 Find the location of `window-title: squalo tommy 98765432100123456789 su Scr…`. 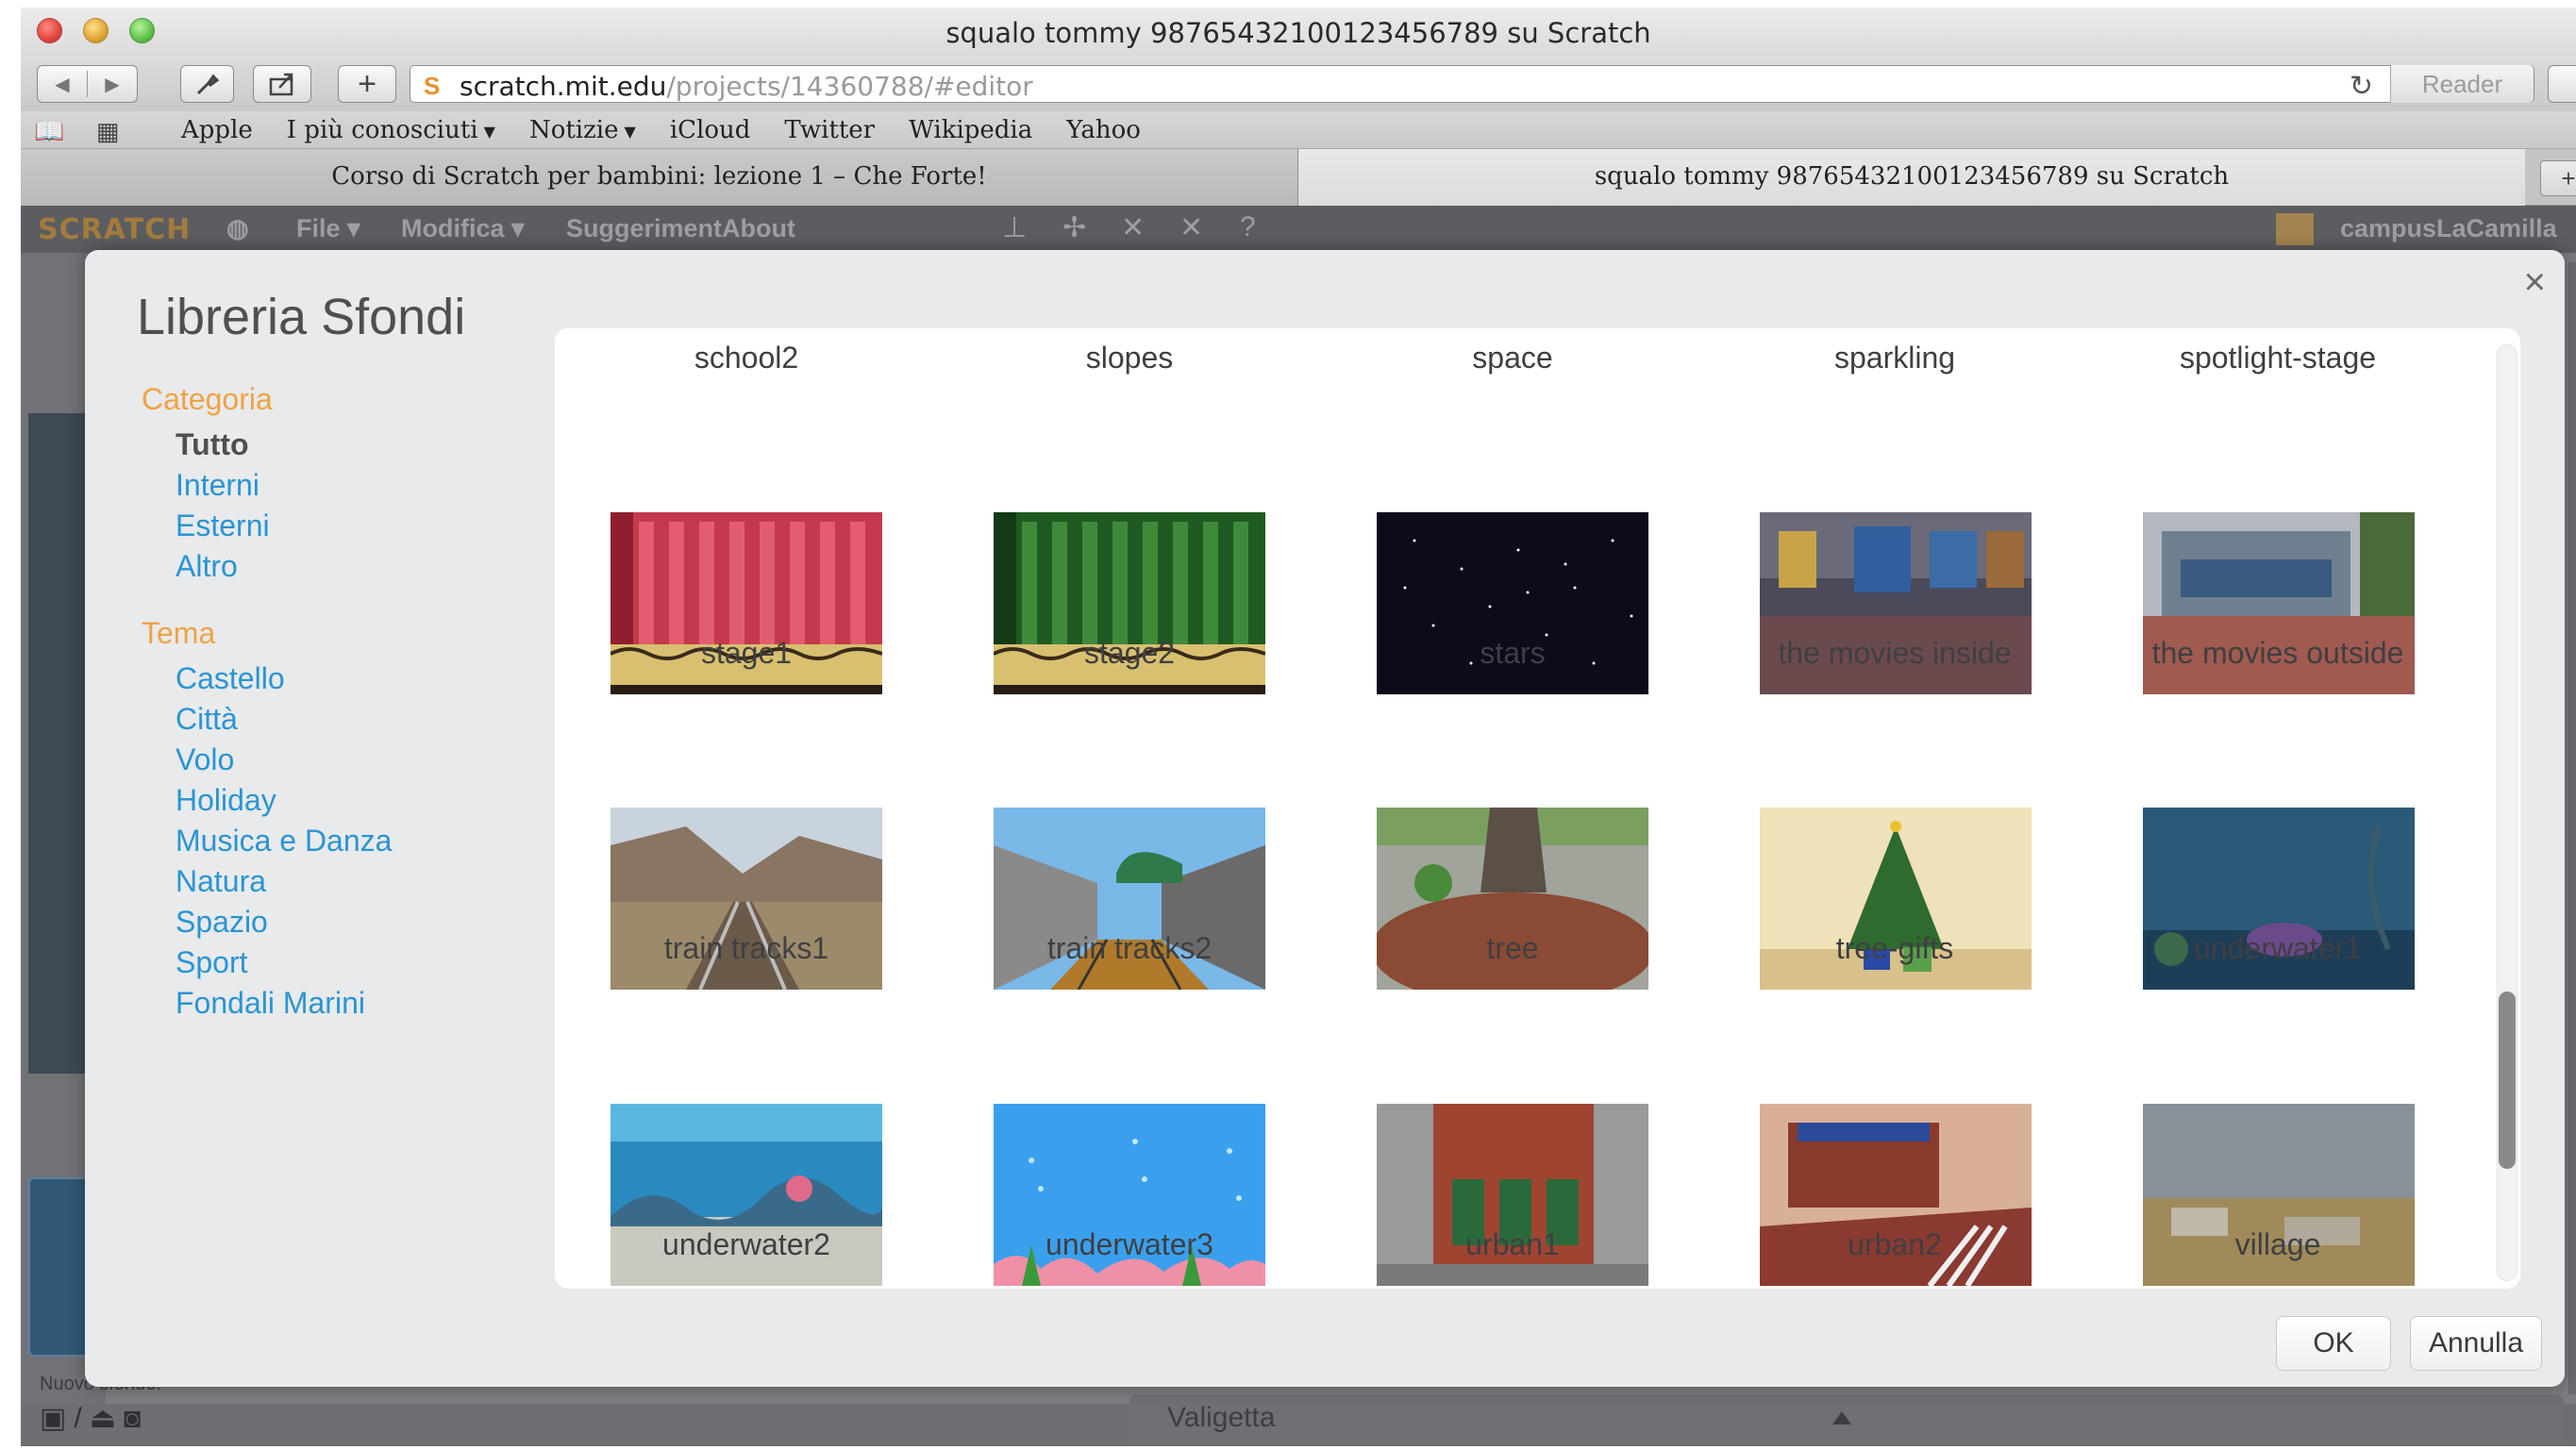

window-title: squalo tommy 98765432100123456789 su Scr… is located at coordinates (1298, 33).